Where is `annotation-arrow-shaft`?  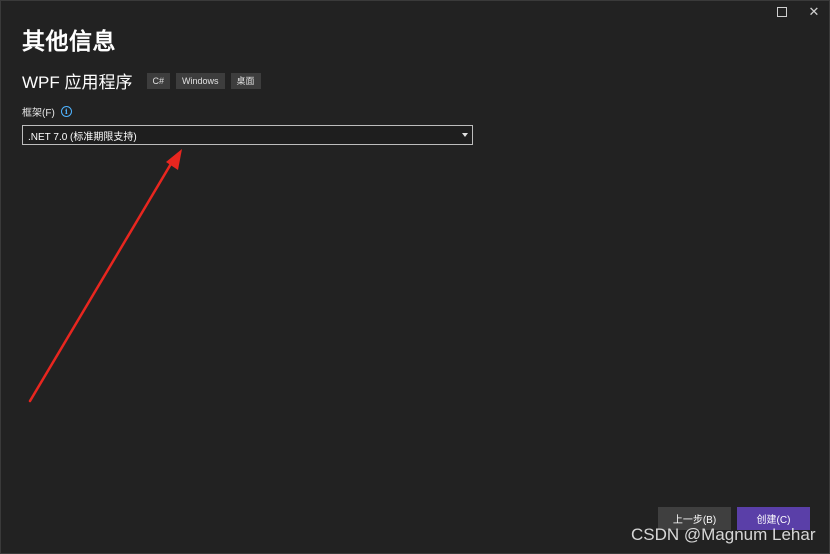
annotation-arrow-shaft is located at coordinates (102, 279).